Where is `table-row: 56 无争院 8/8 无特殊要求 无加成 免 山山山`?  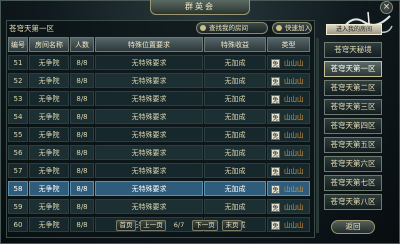
table-row: 56 无争院 8/8 无特殊要求 无加成 免 山山山 is located at coordinates (159, 152).